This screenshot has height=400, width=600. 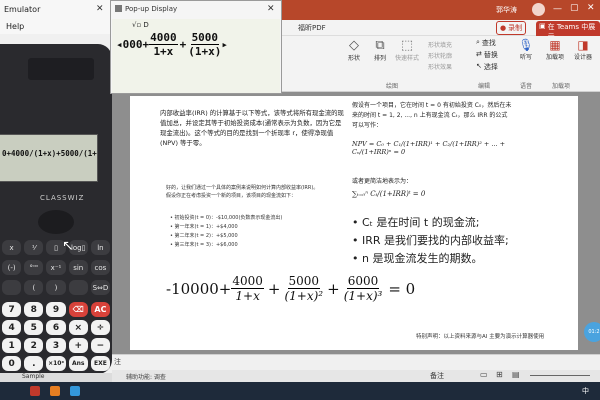 What do you see at coordinates (526, 45) in the screenshot?
I see `microphone-icon: 🎙` at bounding box center [526, 45].